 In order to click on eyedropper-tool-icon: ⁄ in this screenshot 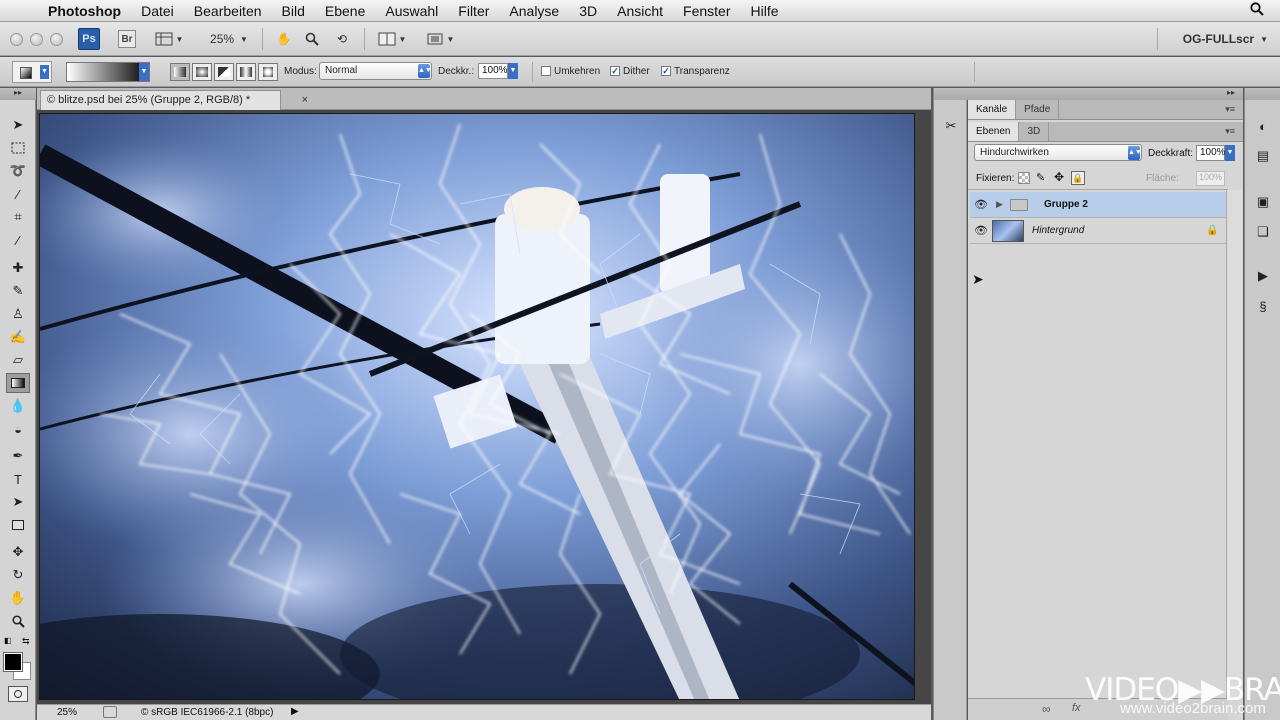, I will do `click(18, 240)`.